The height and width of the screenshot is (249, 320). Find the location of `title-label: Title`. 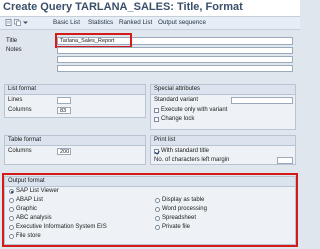

title-label: Title is located at coordinates (12, 41).